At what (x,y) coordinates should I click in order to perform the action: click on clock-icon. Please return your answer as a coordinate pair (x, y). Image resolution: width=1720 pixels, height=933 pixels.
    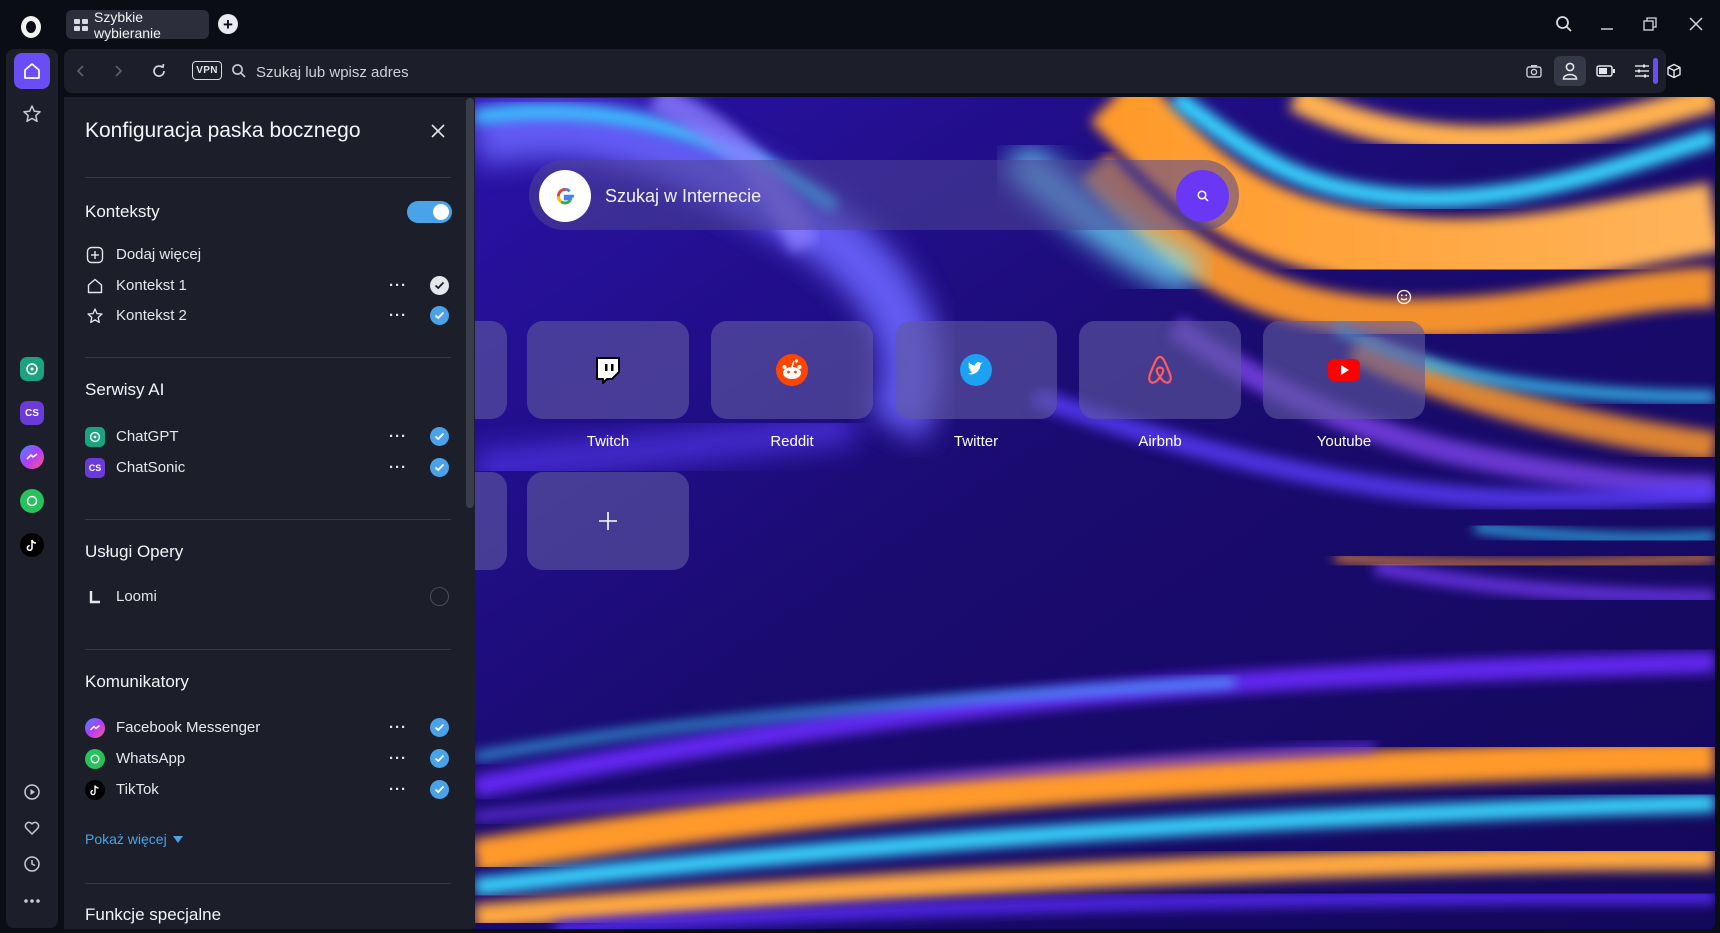
    Looking at the image, I should click on (32, 864).